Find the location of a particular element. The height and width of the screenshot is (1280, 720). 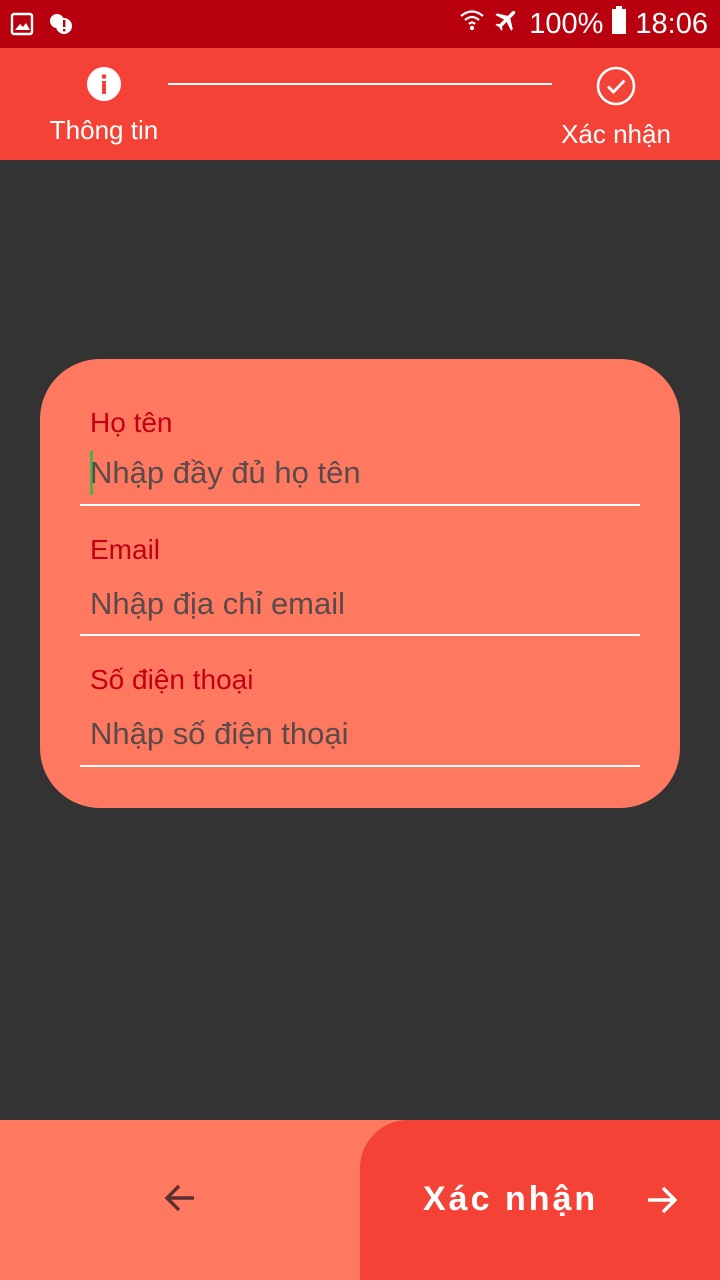

step-confirm: Xác nhận is located at coordinates (616, 108).